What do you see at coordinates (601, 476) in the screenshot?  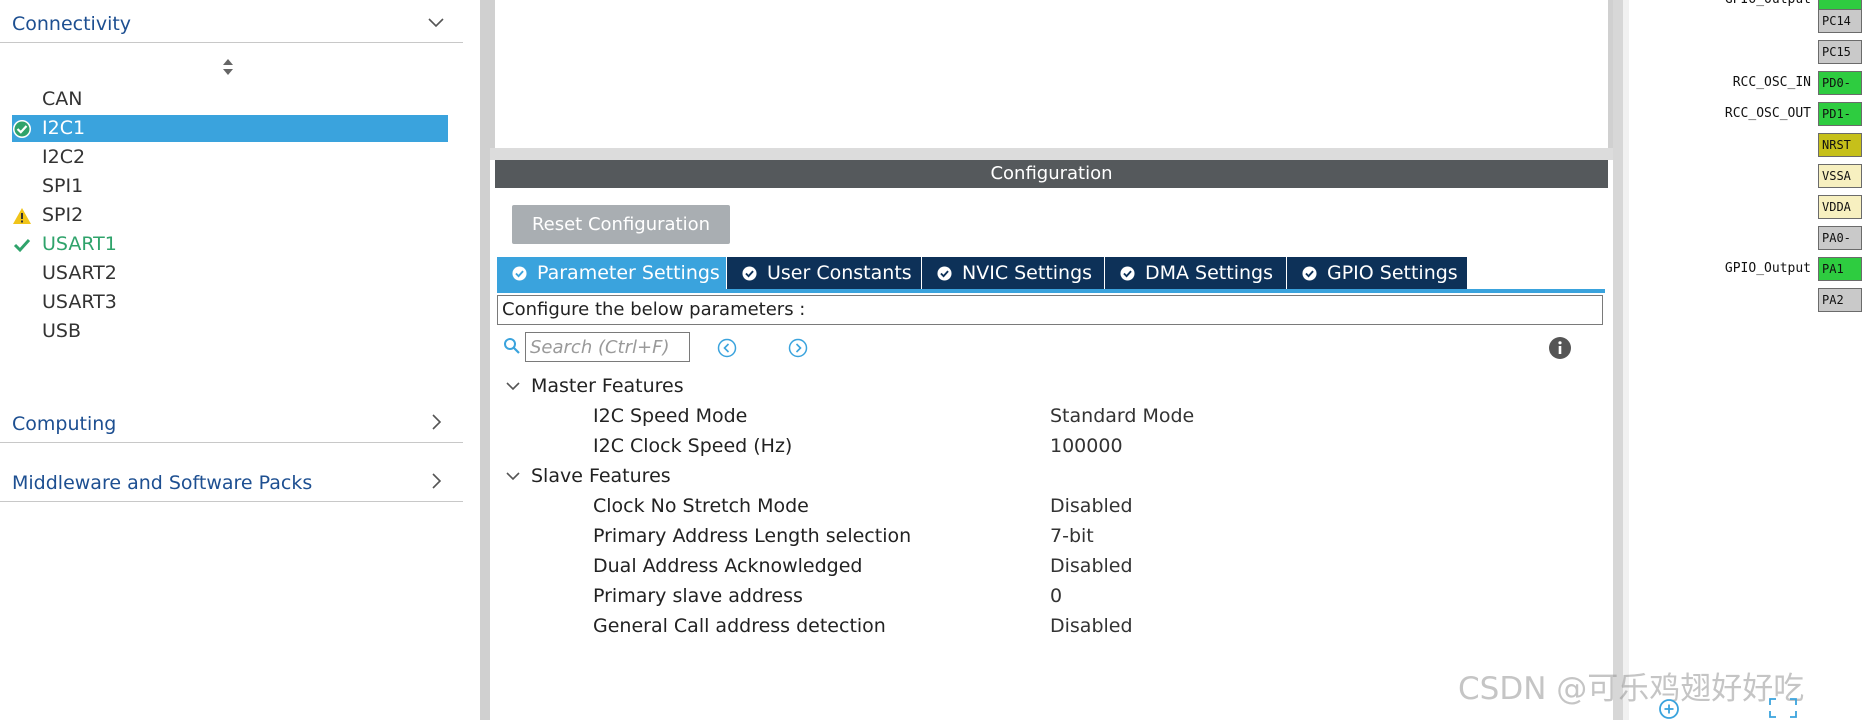 I see `group-label: Slave Features` at bounding box center [601, 476].